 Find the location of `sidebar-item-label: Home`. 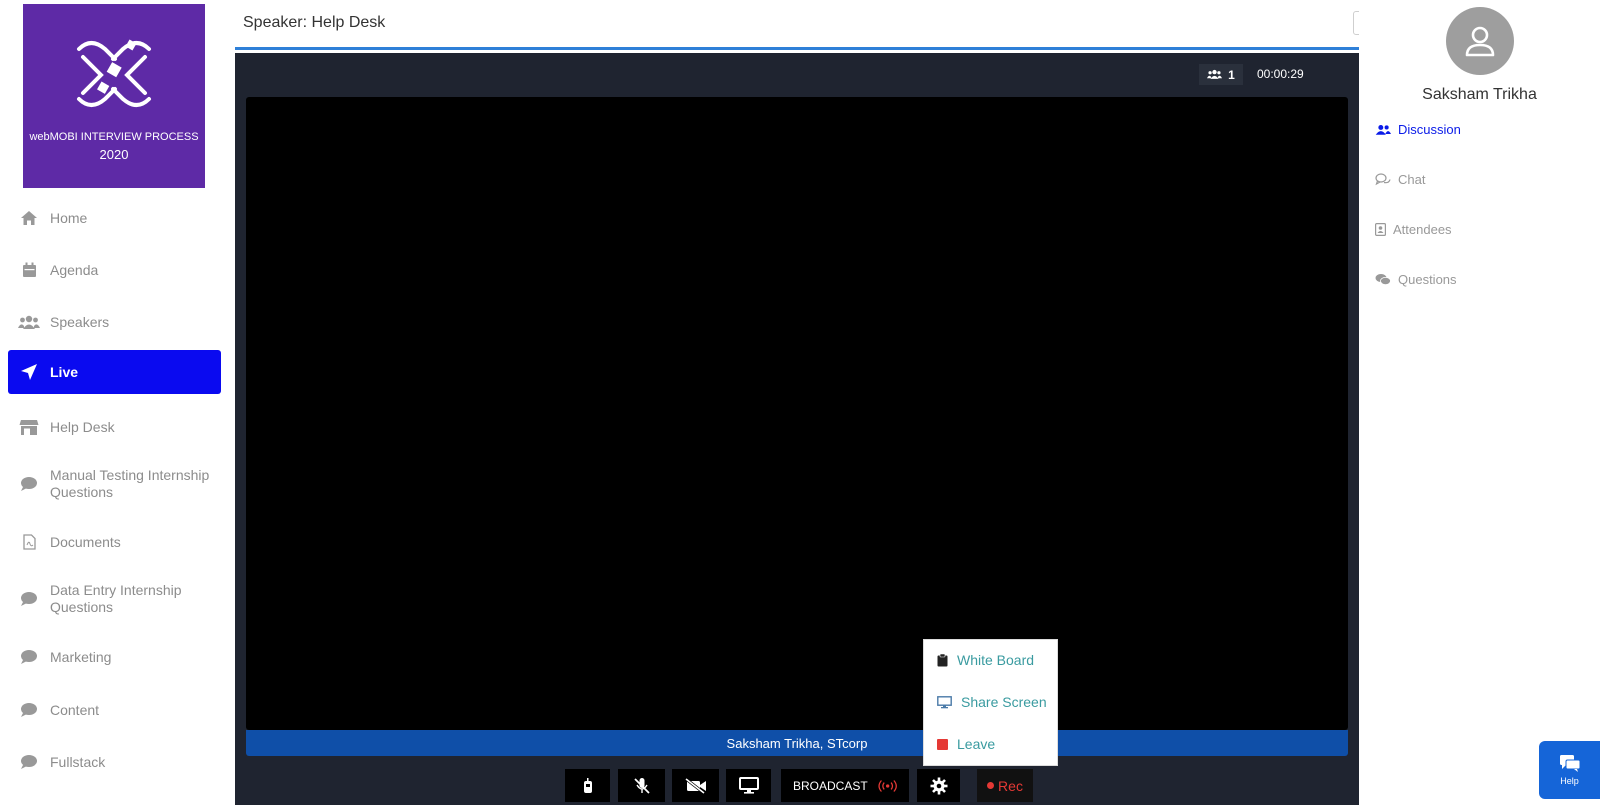

sidebar-item-label: Home is located at coordinates (69, 217).